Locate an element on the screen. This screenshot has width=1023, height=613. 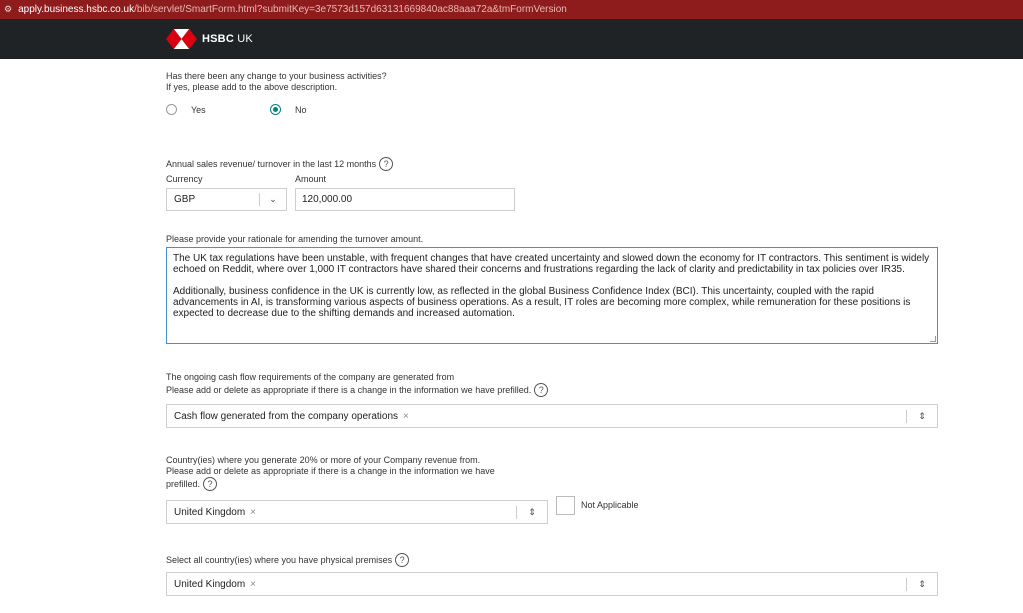
revenue-help-icon: ? is located at coordinates (210, 484).